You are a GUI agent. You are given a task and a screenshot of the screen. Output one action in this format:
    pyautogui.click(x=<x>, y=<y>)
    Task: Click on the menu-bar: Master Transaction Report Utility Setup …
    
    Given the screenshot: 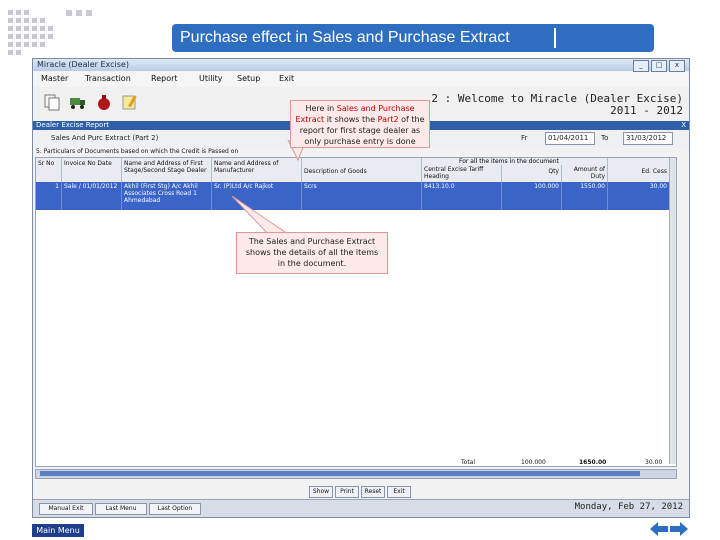 What is the action you would take?
    pyautogui.click(x=361, y=79)
    